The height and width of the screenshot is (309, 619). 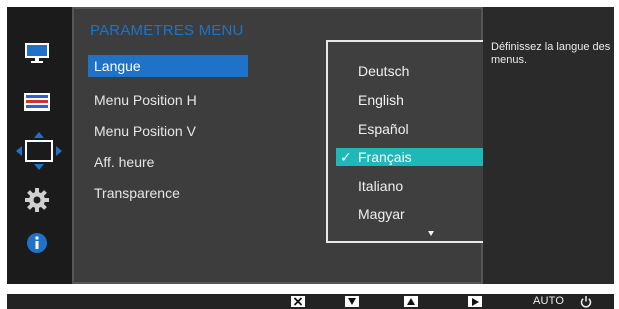 What do you see at coordinates (551, 53) in the screenshot?
I see `help-text: Définissez la langue des menus.` at bounding box center [551, 53].